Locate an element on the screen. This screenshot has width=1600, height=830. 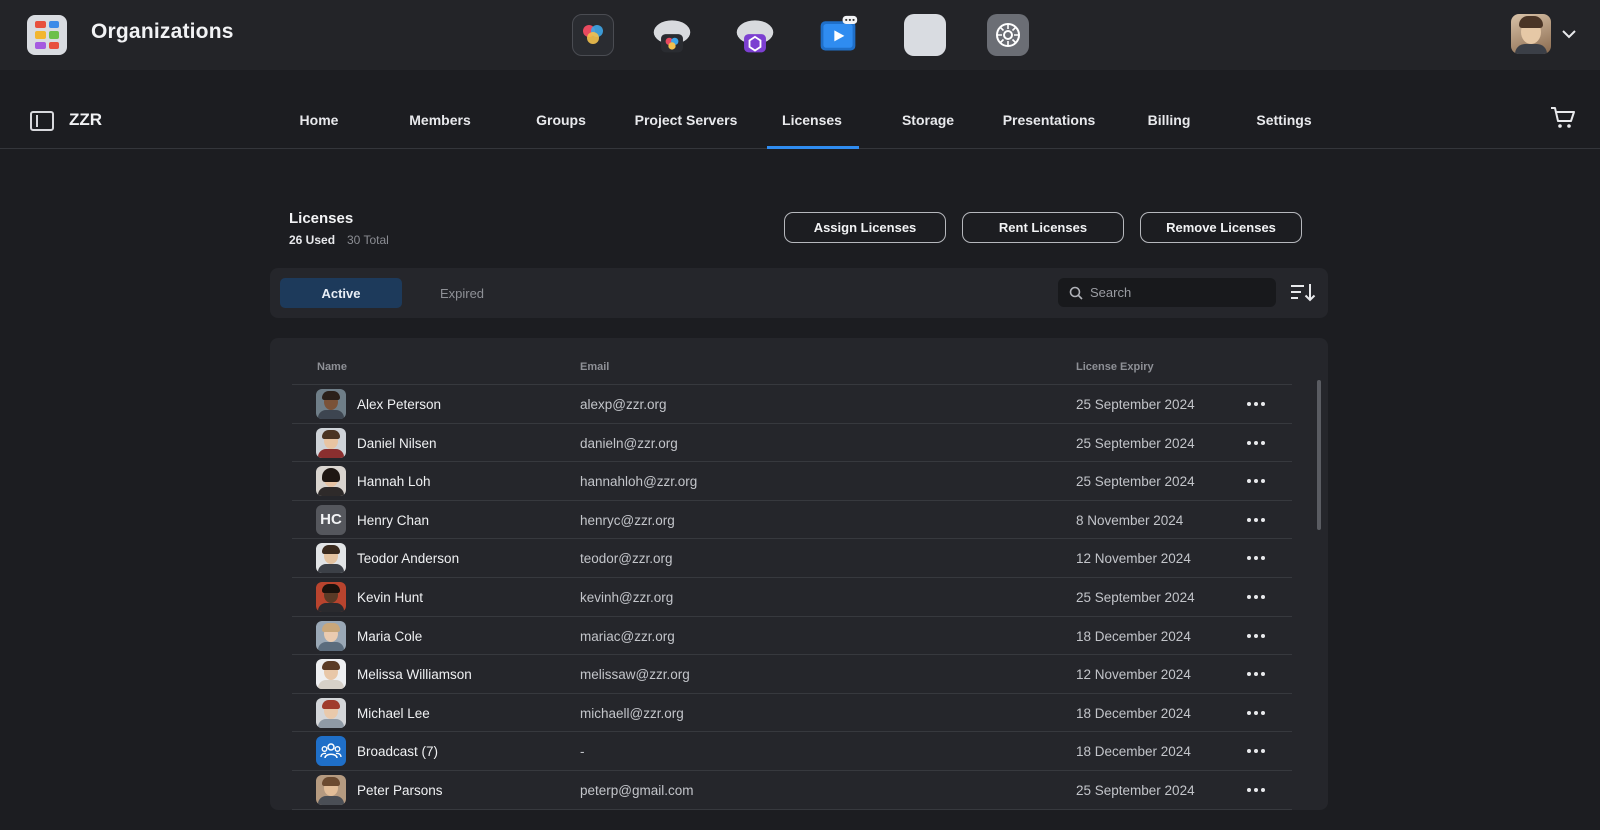
tab-expired: Expired is located at coordinates (462, 293).